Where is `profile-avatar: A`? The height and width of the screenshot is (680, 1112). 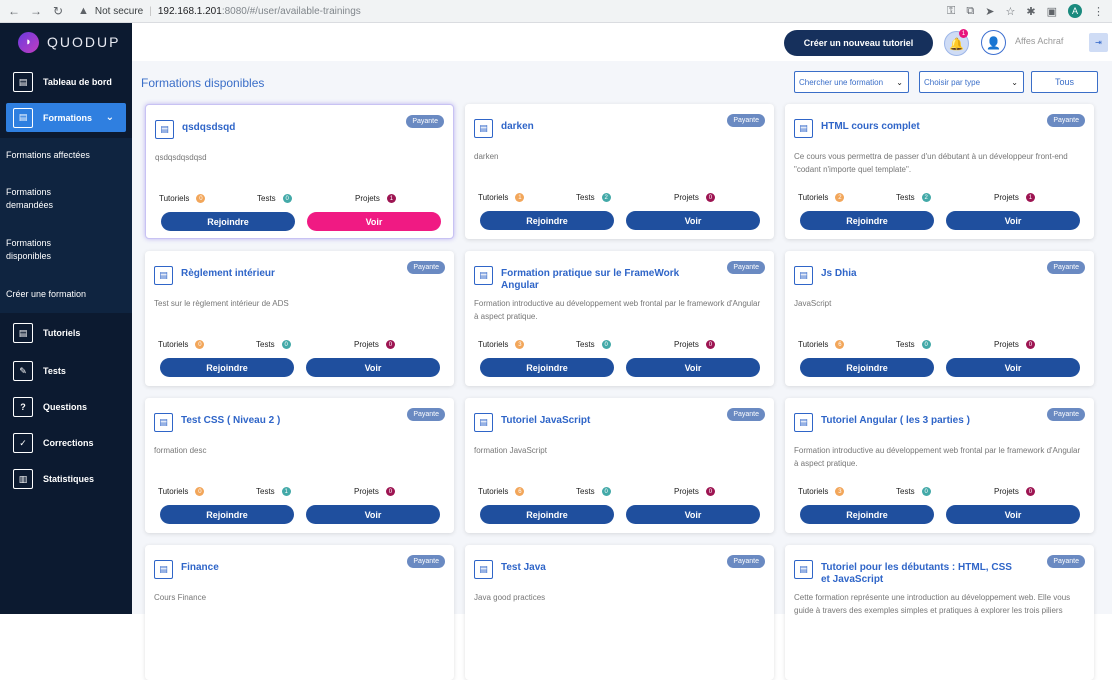 profile-avatar: A is located at coordinates (1075, 11).